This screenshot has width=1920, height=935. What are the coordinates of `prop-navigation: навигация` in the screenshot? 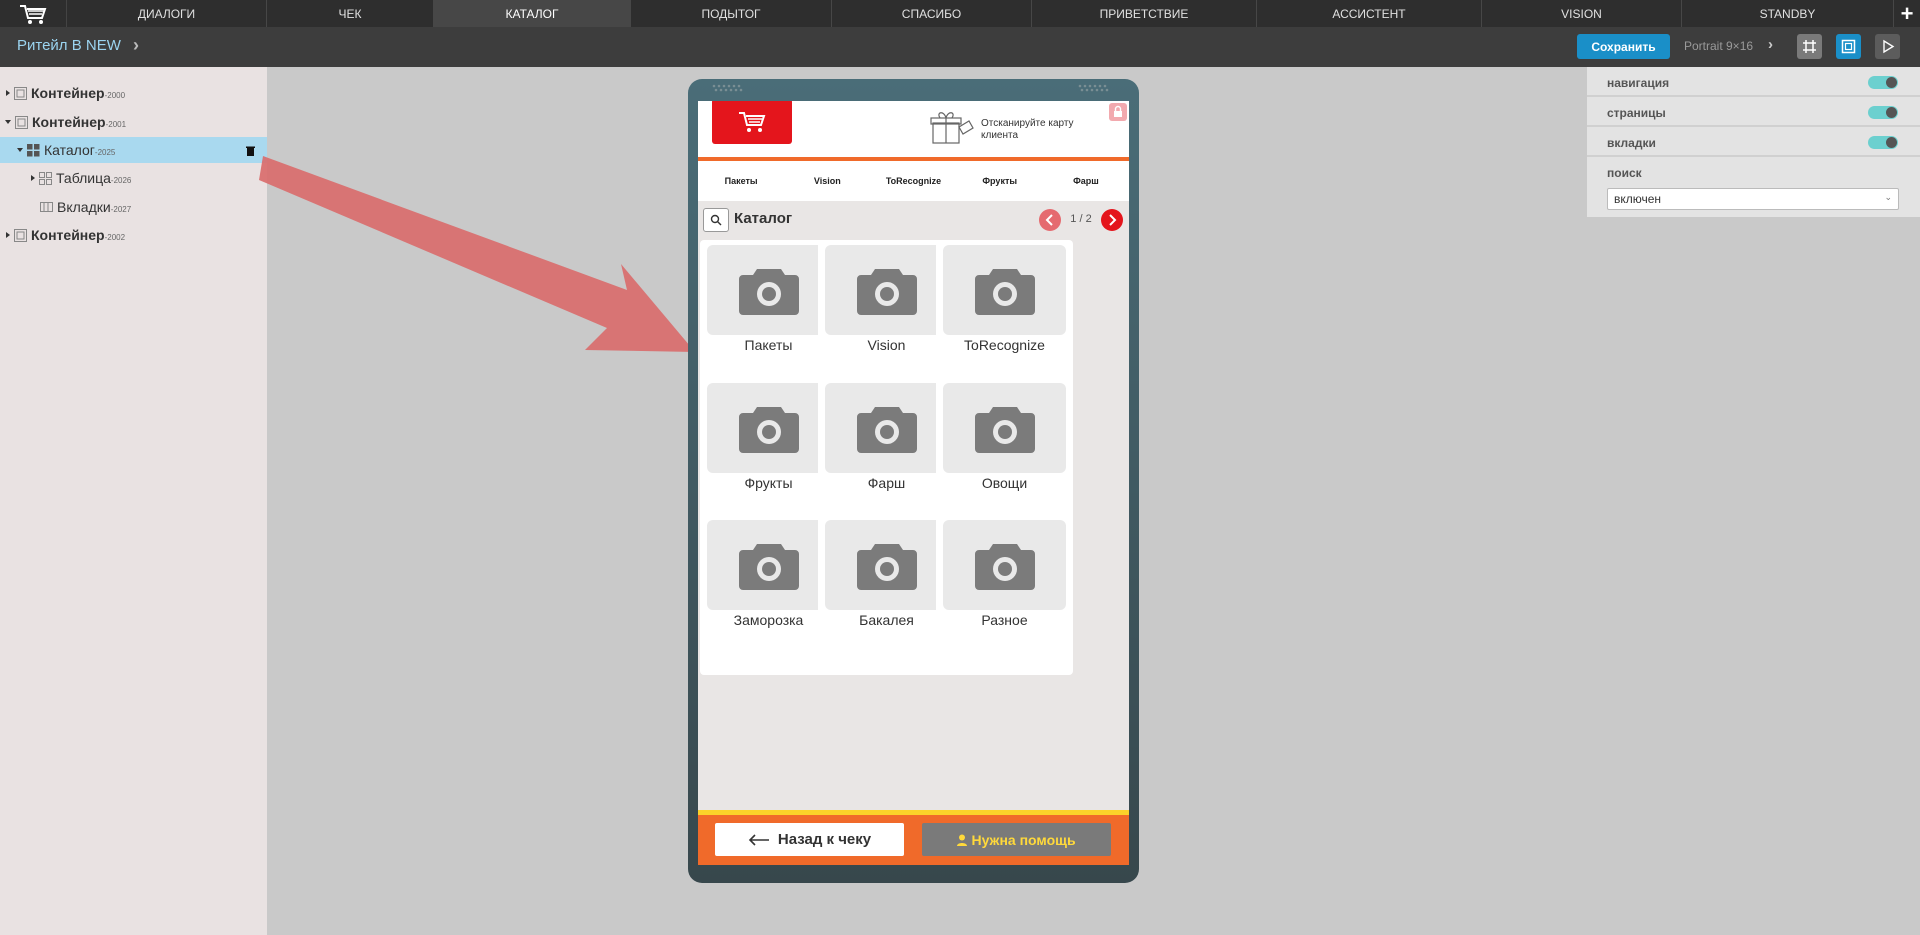 It's located at (1753, 82).